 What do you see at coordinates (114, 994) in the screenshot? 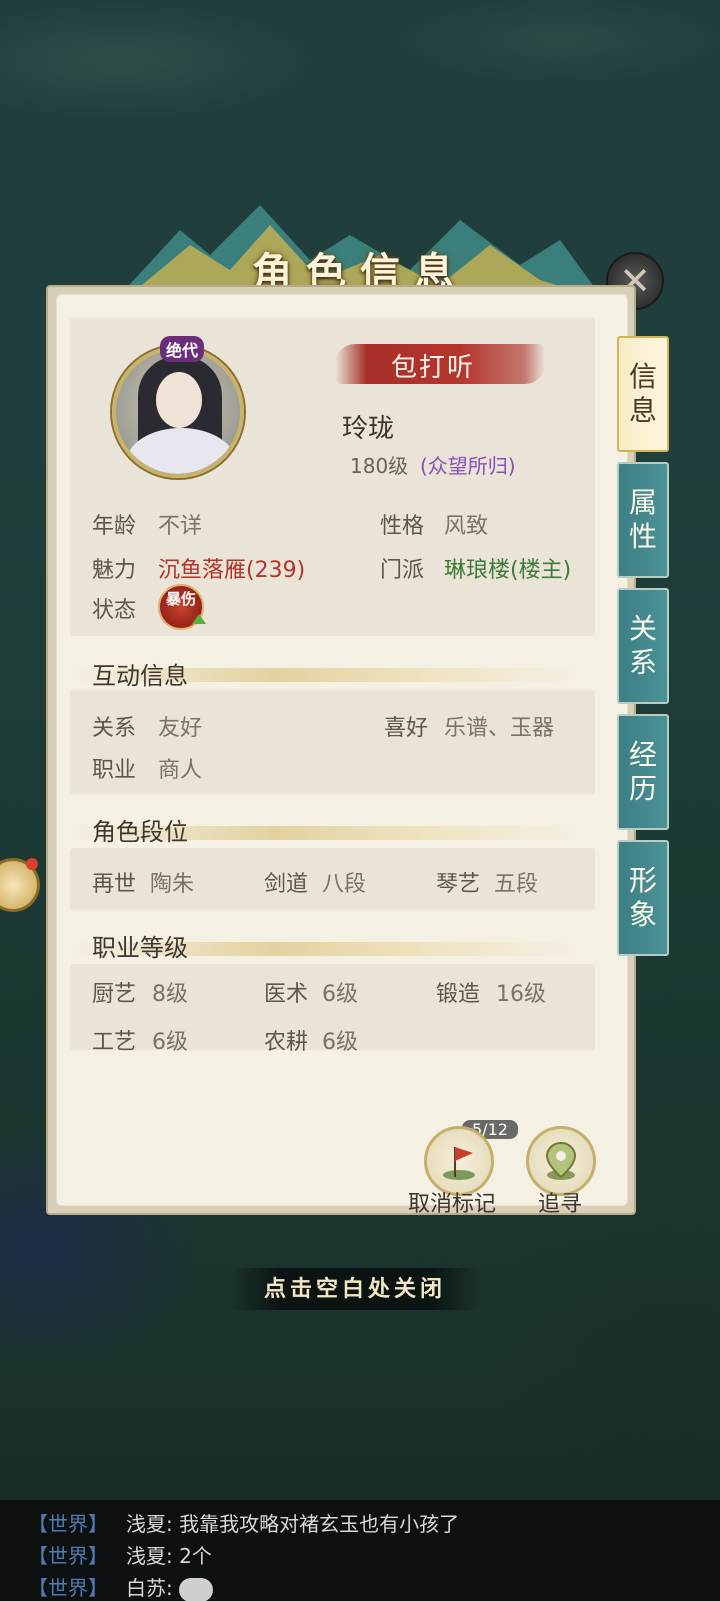
I see `job-level-label: 厨艺` at bounding box center [114, 994].